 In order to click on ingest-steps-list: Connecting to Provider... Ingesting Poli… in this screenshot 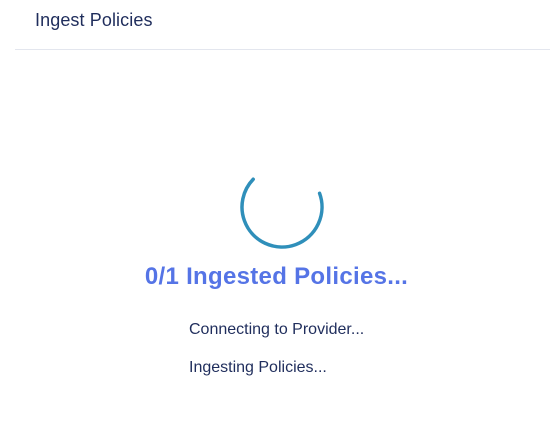, I will do `click(276, 358)`.